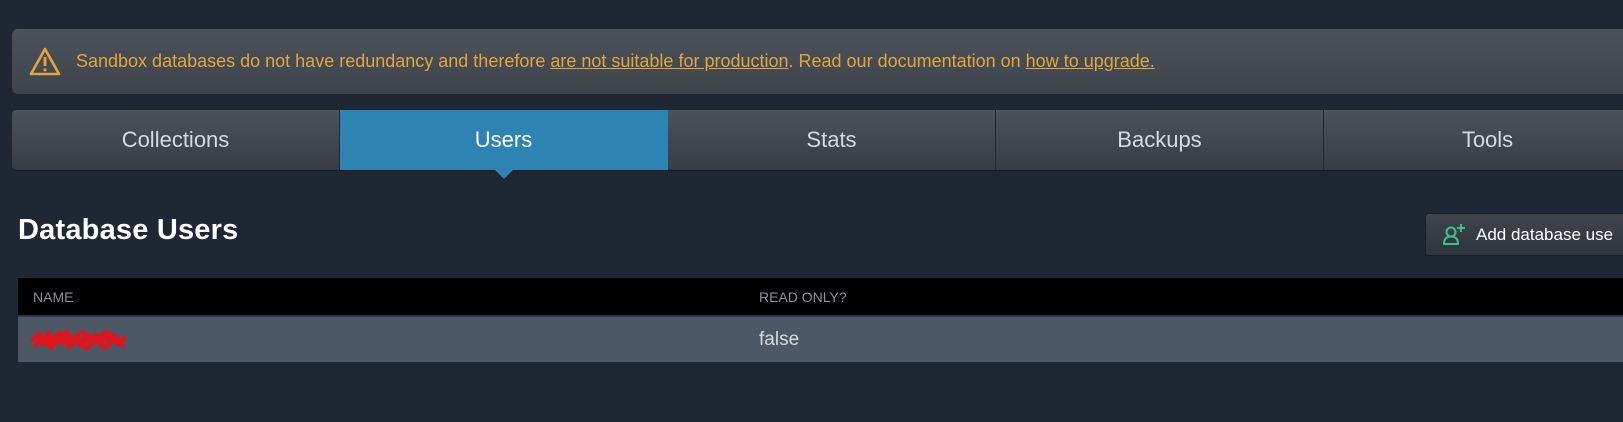 This screenshot has width=1623, height=422. What do you see at coordinates (779, 339) in the screenshot?
I see `read-only-value: false` at bounding box center [779, 339].